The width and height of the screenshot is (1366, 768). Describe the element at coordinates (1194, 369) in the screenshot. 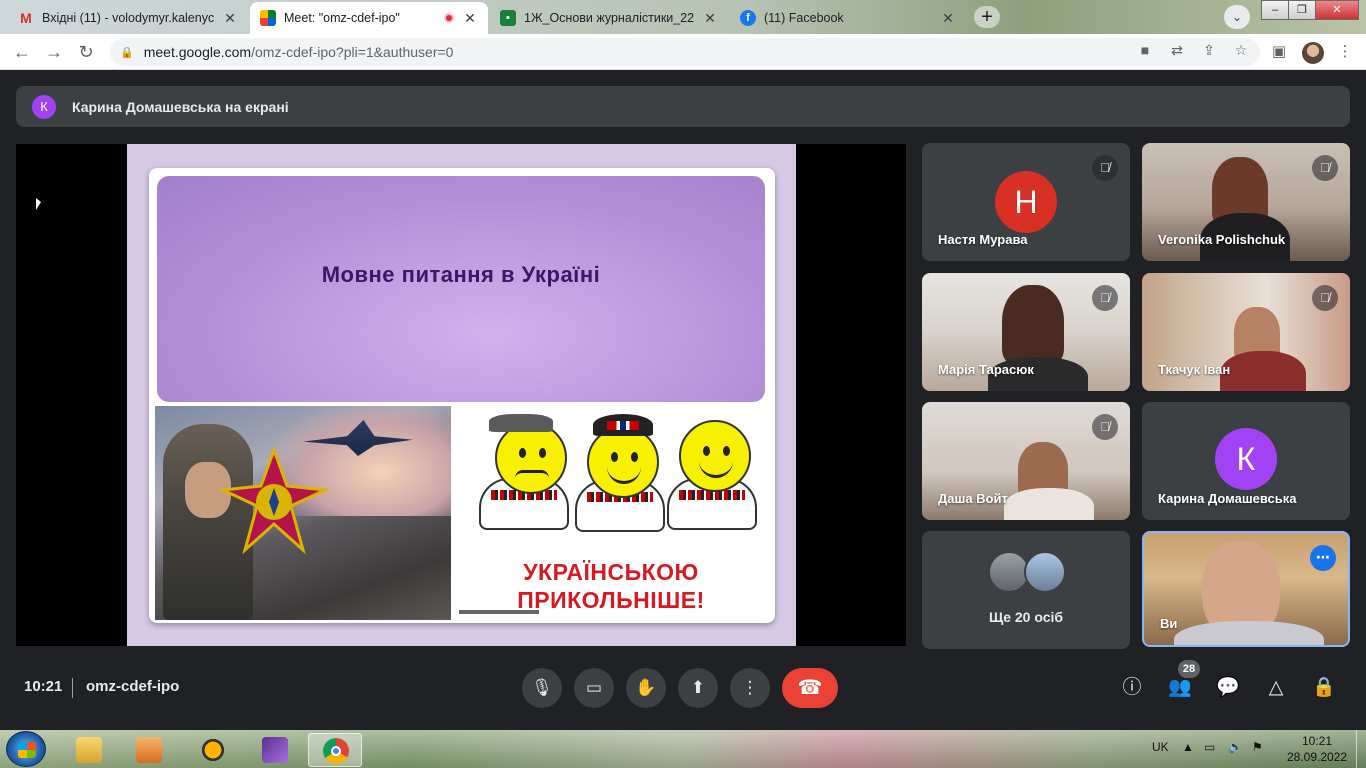

I see `participant-name: Ткачук Іван` at that location.